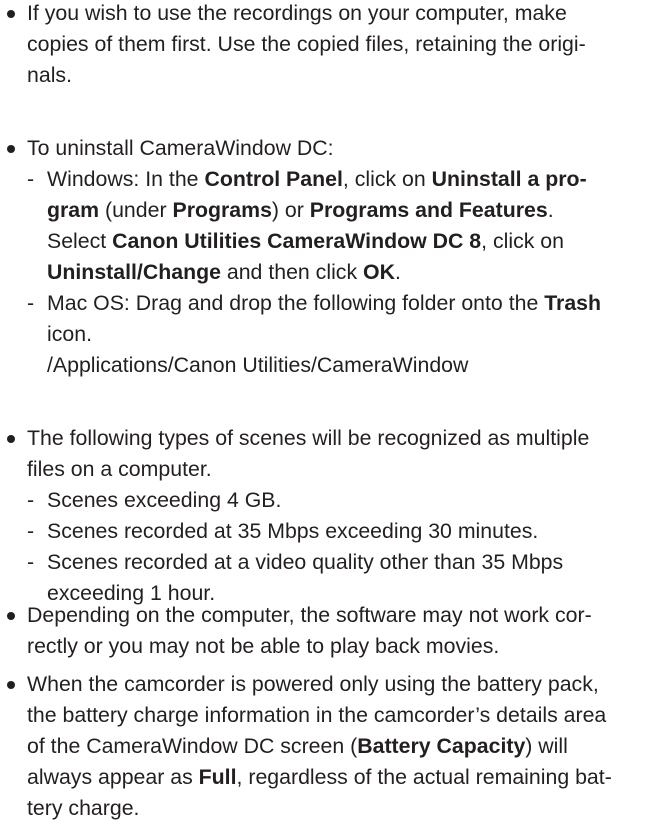  Describe the element at coordinates (332, 500) in the screenshot. I see `sub-item-line: - Scenes exceeding 4 GB.` at that location.